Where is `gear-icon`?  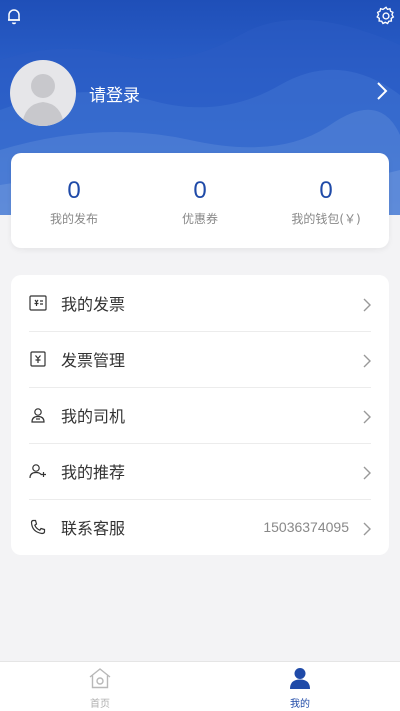 gear-icon is located at coordinates (386, 16).